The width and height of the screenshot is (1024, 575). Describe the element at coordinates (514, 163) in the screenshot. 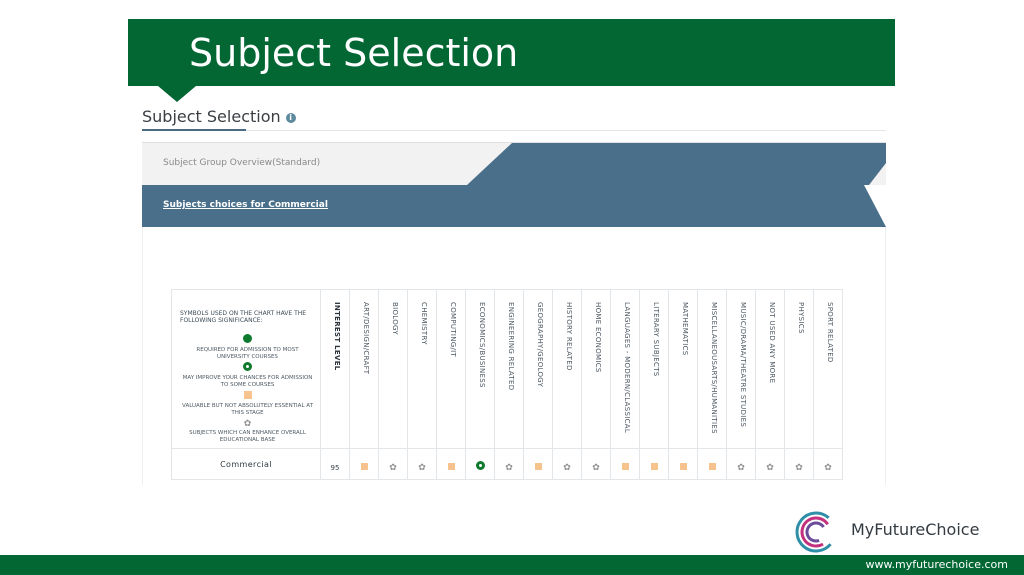

I see `subject-group-overview-row: Subject Group Overview(Standard)` at that location.